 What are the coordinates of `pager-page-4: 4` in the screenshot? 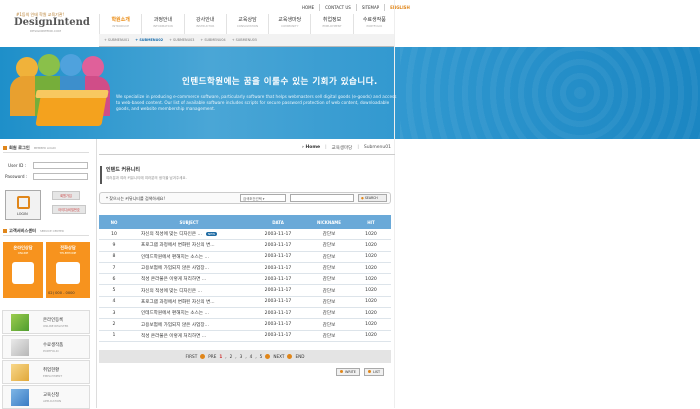 It's located at (251, 356).